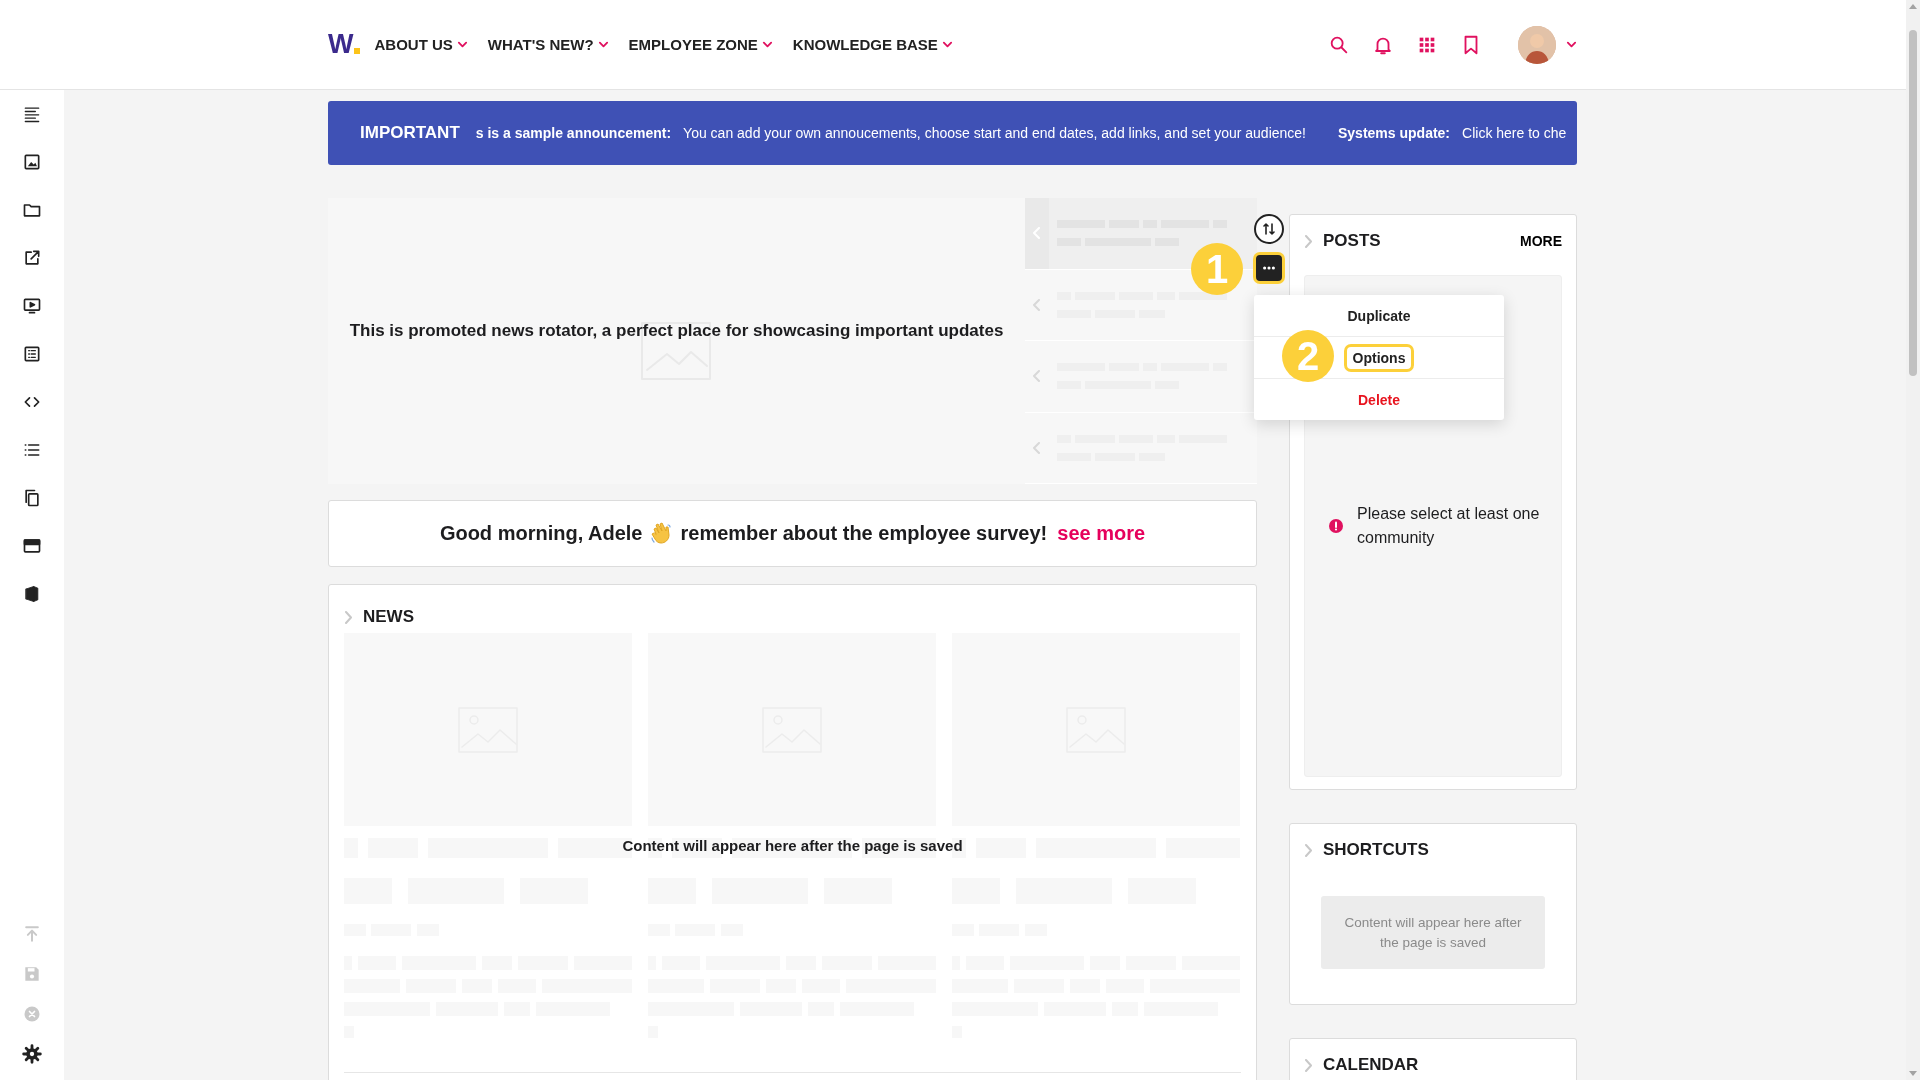 This screenshot has height=1080, width=1920. What do you see at coordinates (573, 133) in the screenshot?
I see `announcement-title: s is a sample announcement:` at bounding box center [573, 133].